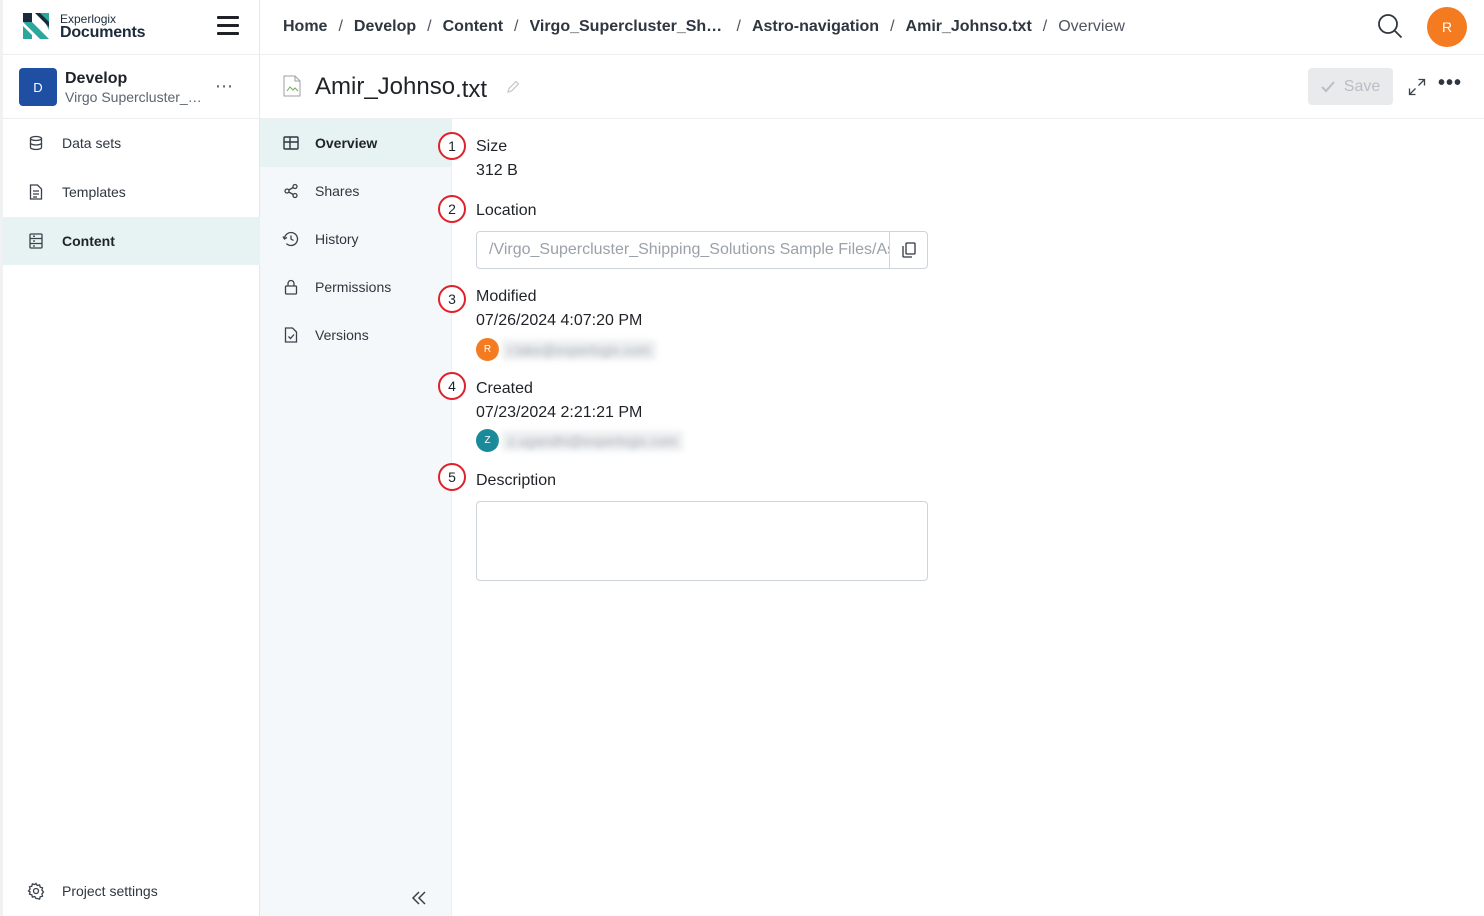 The image size is (1484, 916). I want to click on tab-permissions: Permissions, so click(355, 287).